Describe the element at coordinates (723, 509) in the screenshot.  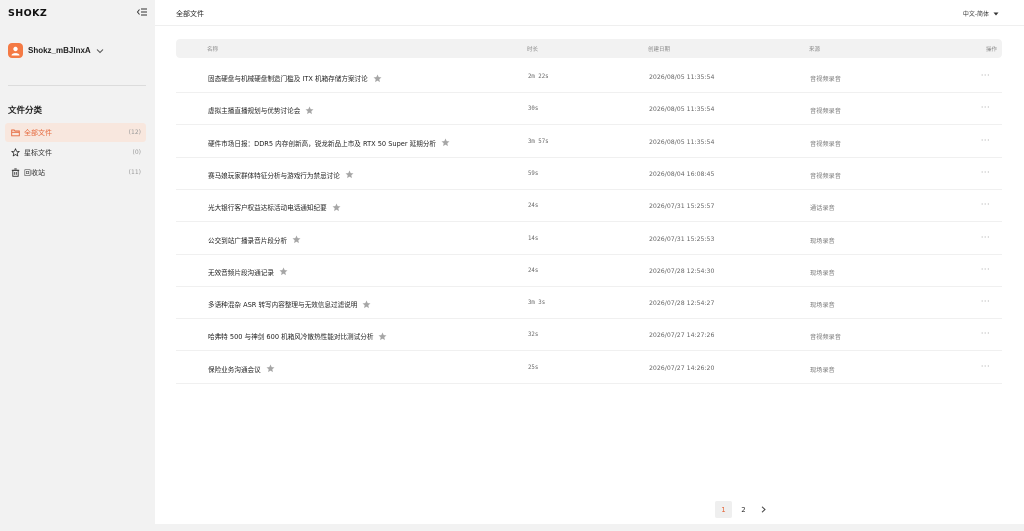
I see `page-1-button: 1` at that location.